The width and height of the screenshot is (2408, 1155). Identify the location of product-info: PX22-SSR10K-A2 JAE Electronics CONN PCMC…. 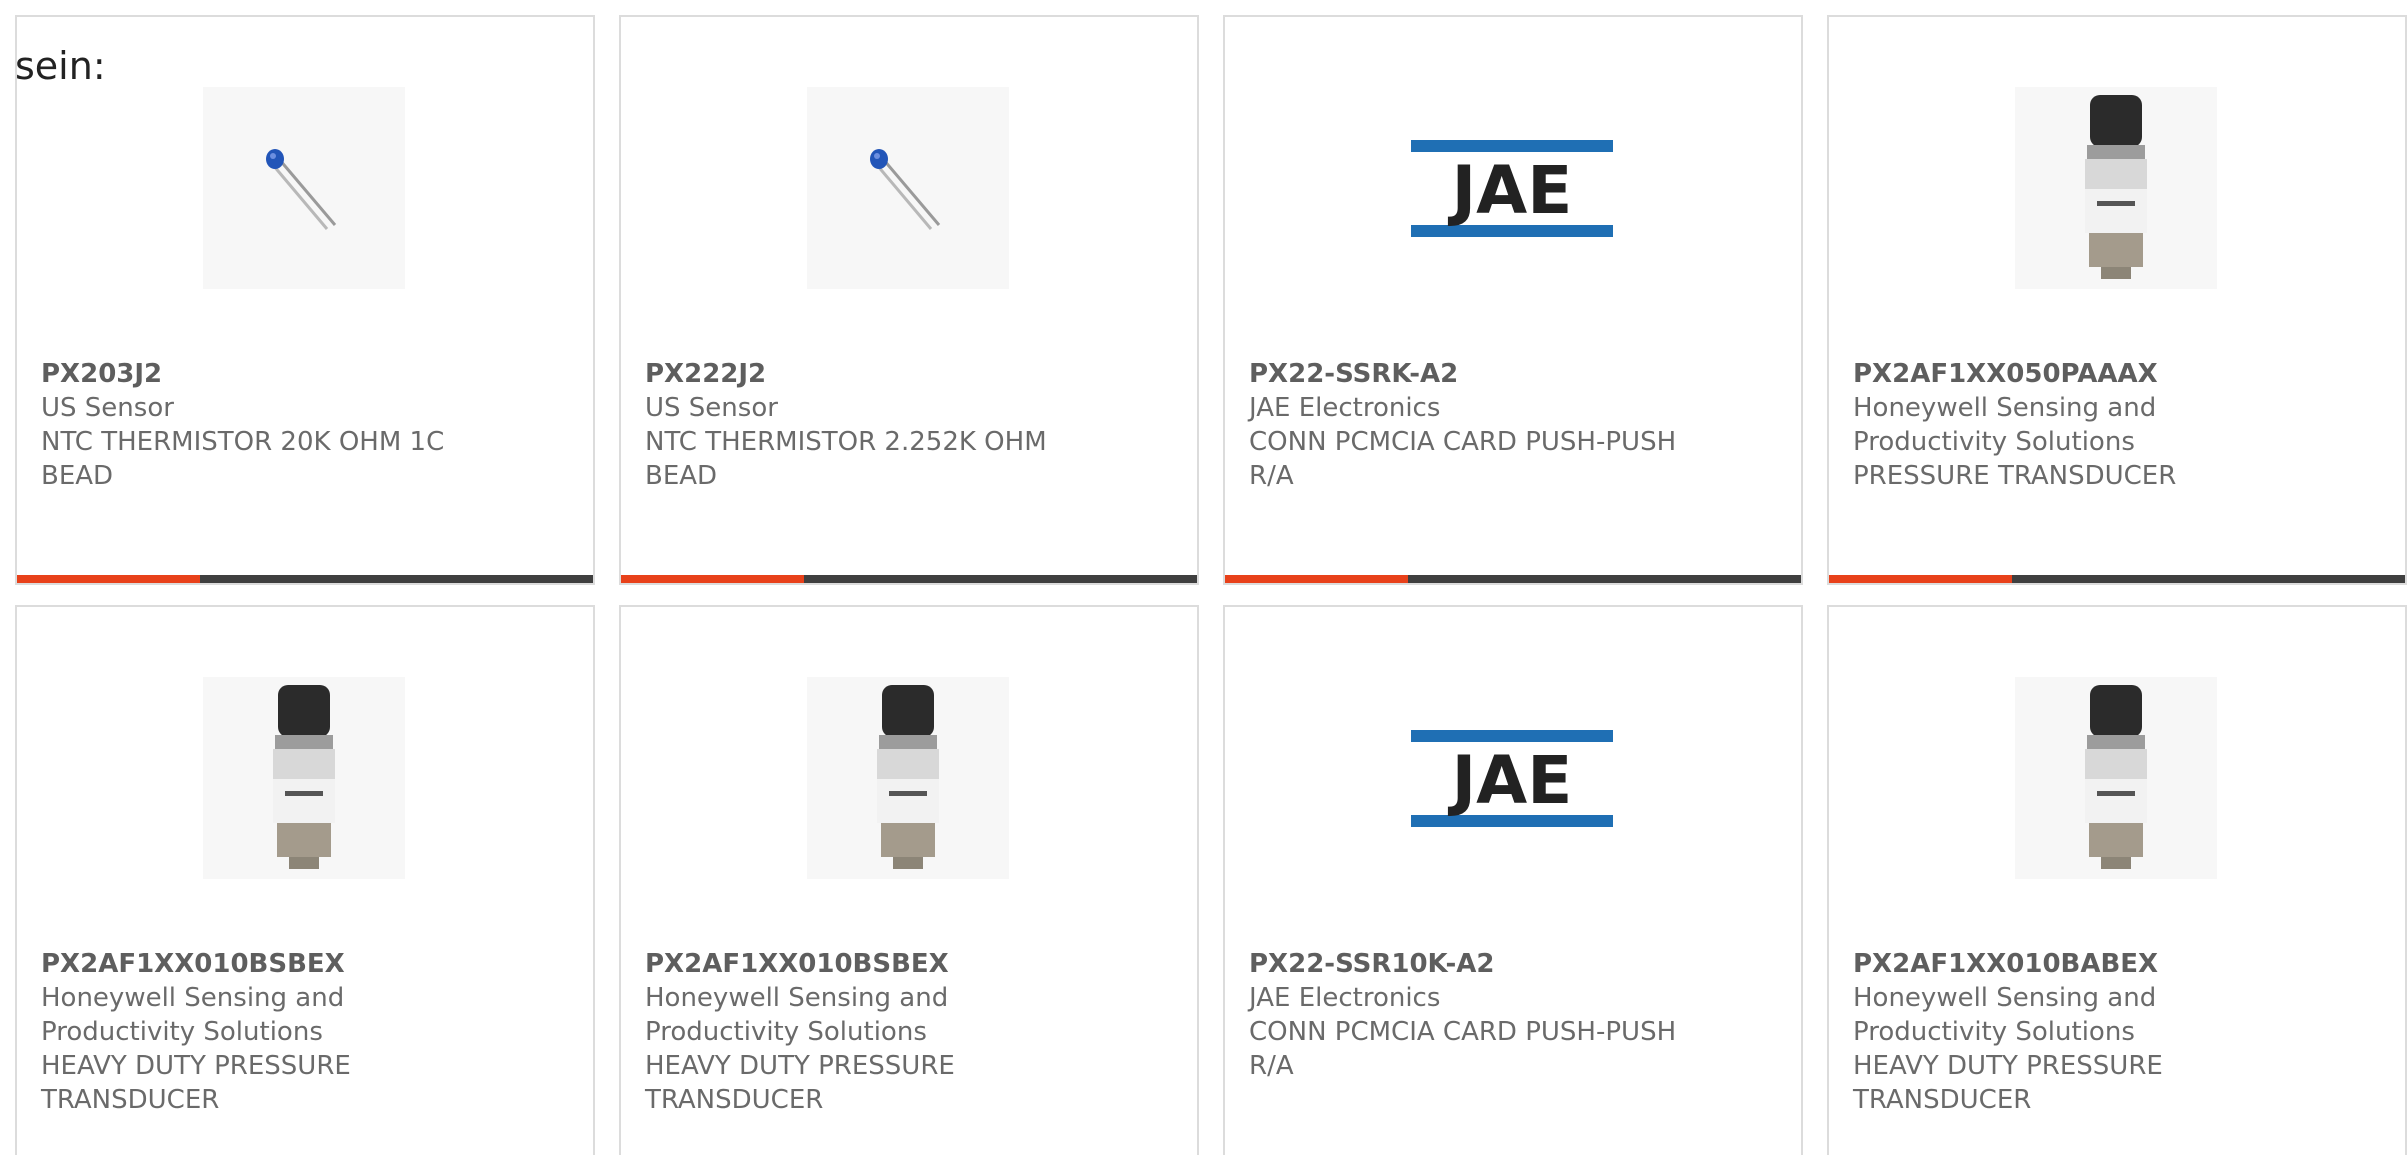
(1469, 1015).